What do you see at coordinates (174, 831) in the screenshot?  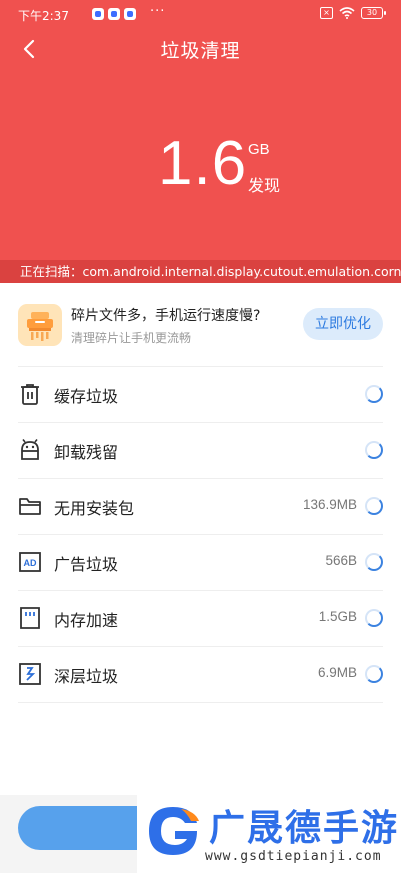 I see `watermark-logo-icon` at bounding box center [174, 831].